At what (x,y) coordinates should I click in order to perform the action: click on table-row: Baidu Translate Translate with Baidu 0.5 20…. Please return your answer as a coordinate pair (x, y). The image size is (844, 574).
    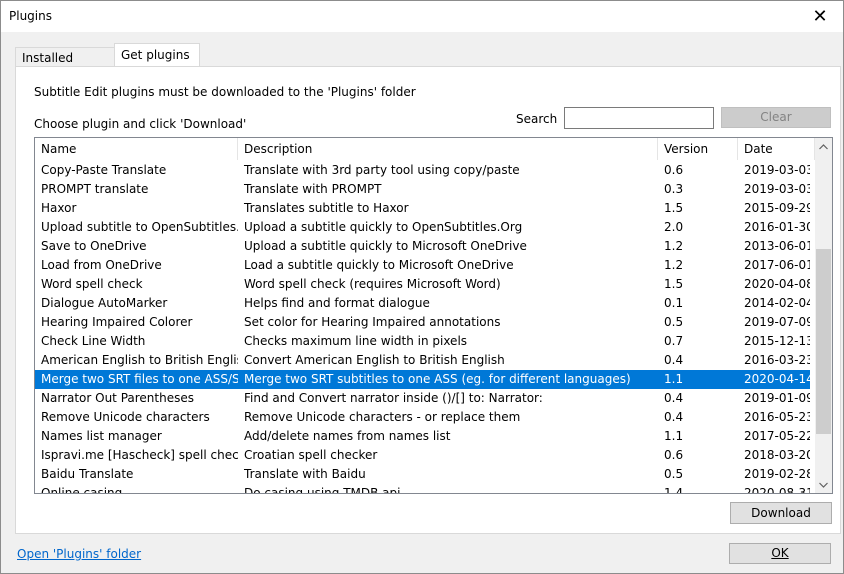
    Looking at the image, I should click on (422, 474).